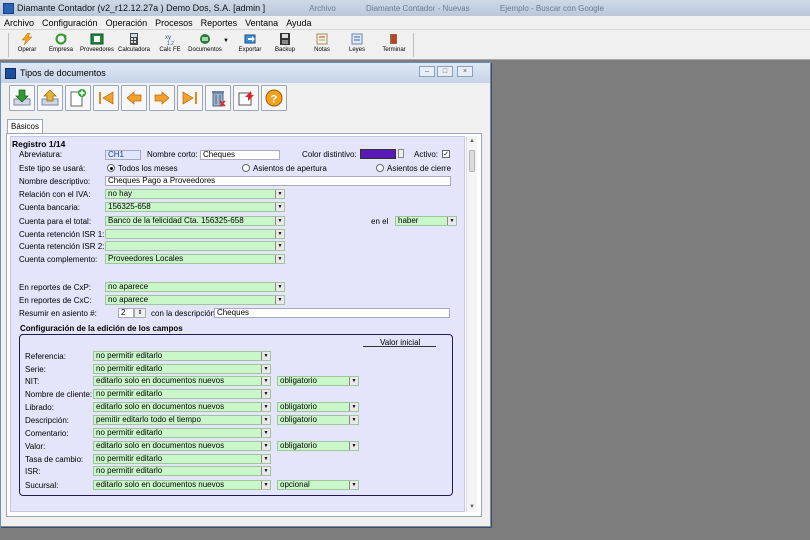  What do you see at coordinates (357, 45) in the screenshot?
I see `toolbar-button-leyes: Leyes` at bounding box center [357, 45].